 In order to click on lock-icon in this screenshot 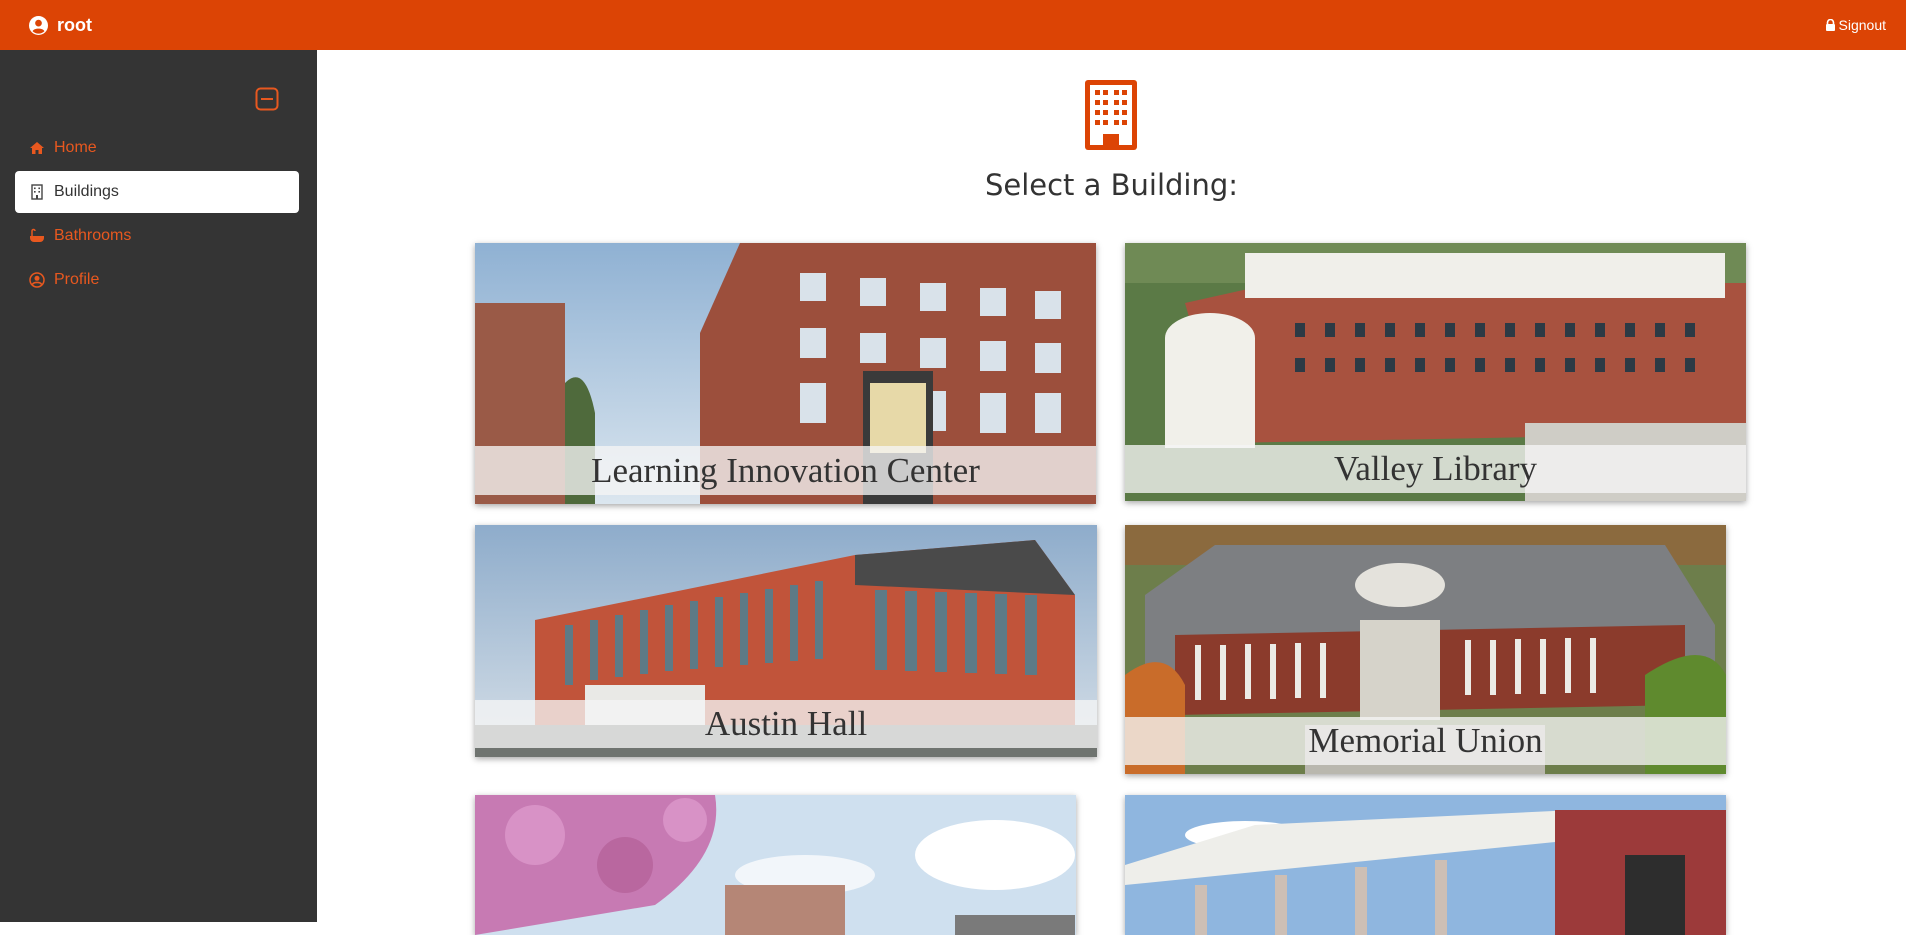, I will do `click(1830, 25)`.